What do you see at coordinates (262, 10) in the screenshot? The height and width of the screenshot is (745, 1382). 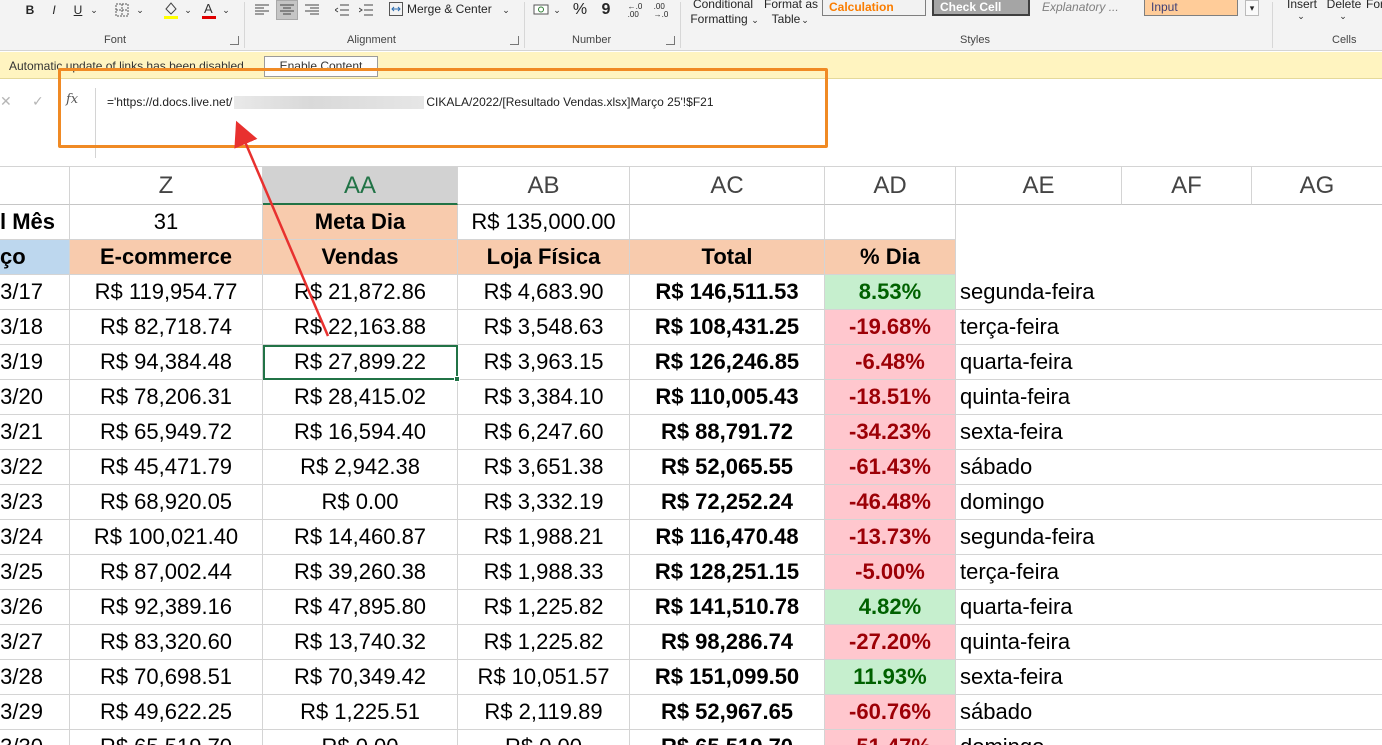 I see `align-left-icon` at bounding box center [262, 10].